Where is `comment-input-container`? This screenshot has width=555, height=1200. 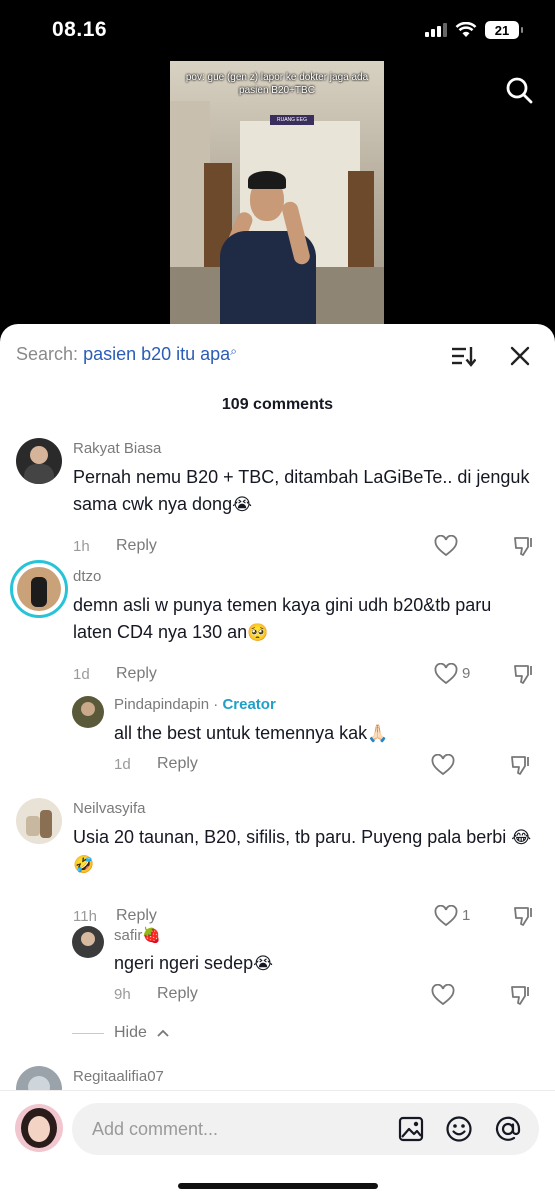
comment-input-container is located at coordinates (305, 1129).